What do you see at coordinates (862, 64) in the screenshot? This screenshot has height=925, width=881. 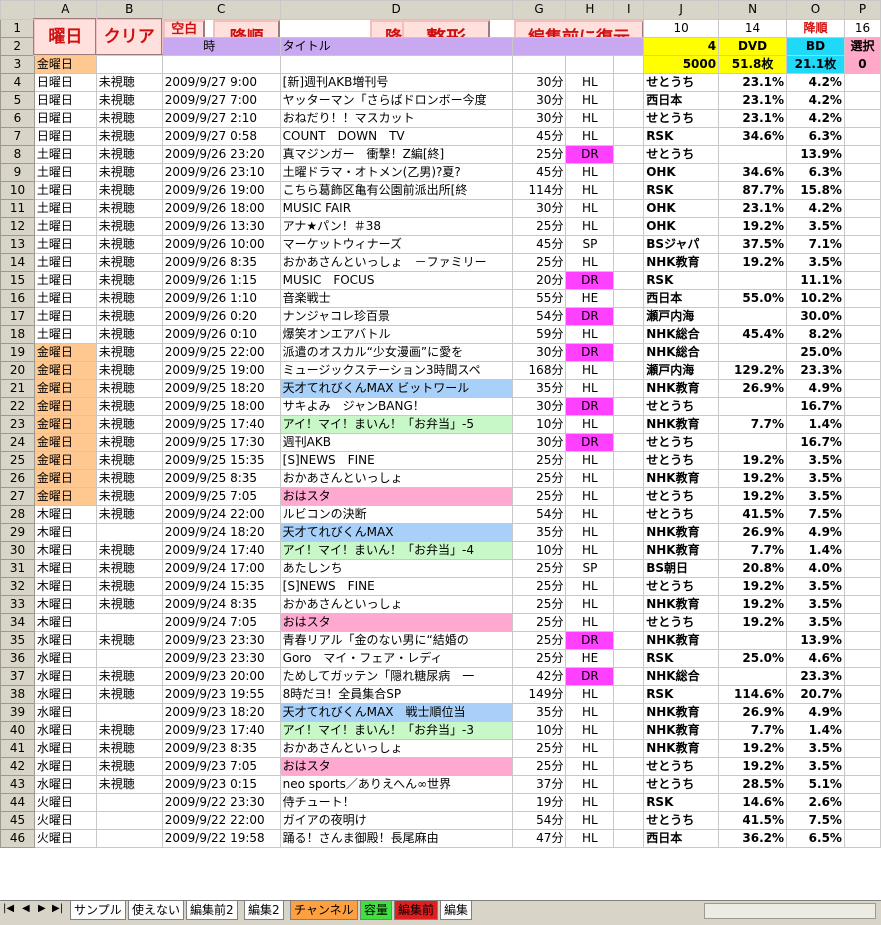 I see `cell-p3-select-count: 0` at bounding box center [862, 64].